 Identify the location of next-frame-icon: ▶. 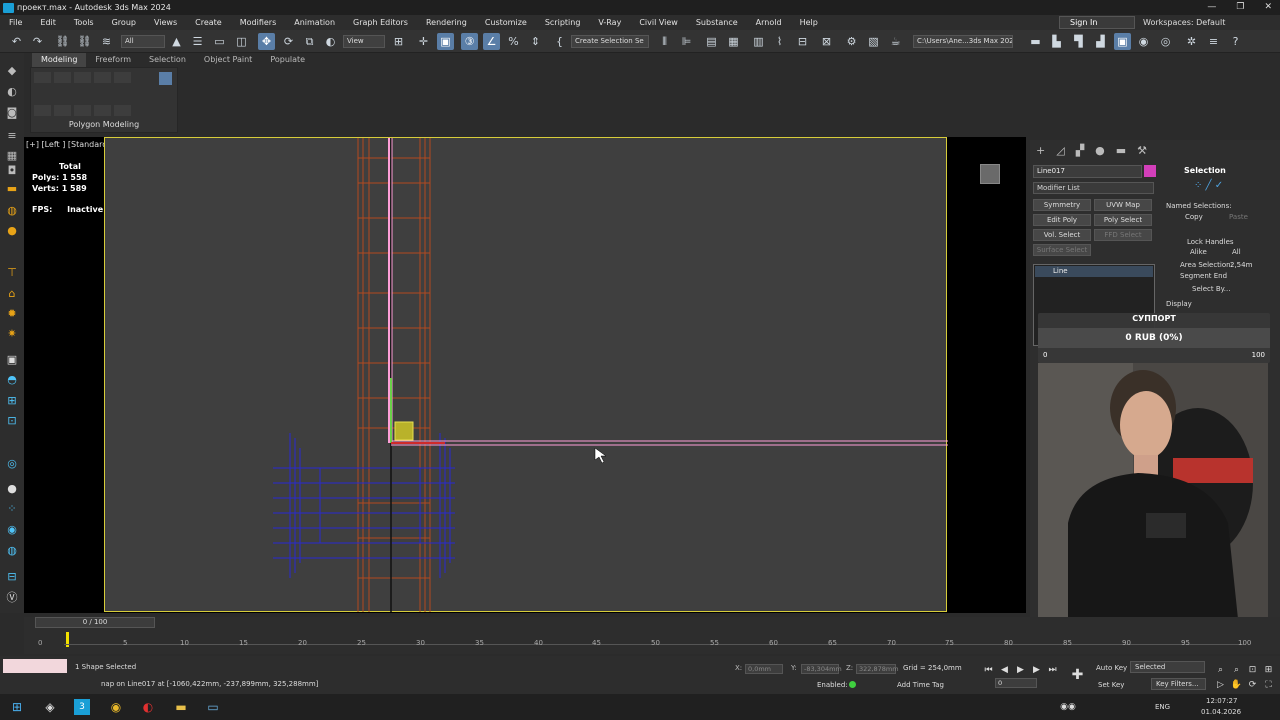
(1036, 669).